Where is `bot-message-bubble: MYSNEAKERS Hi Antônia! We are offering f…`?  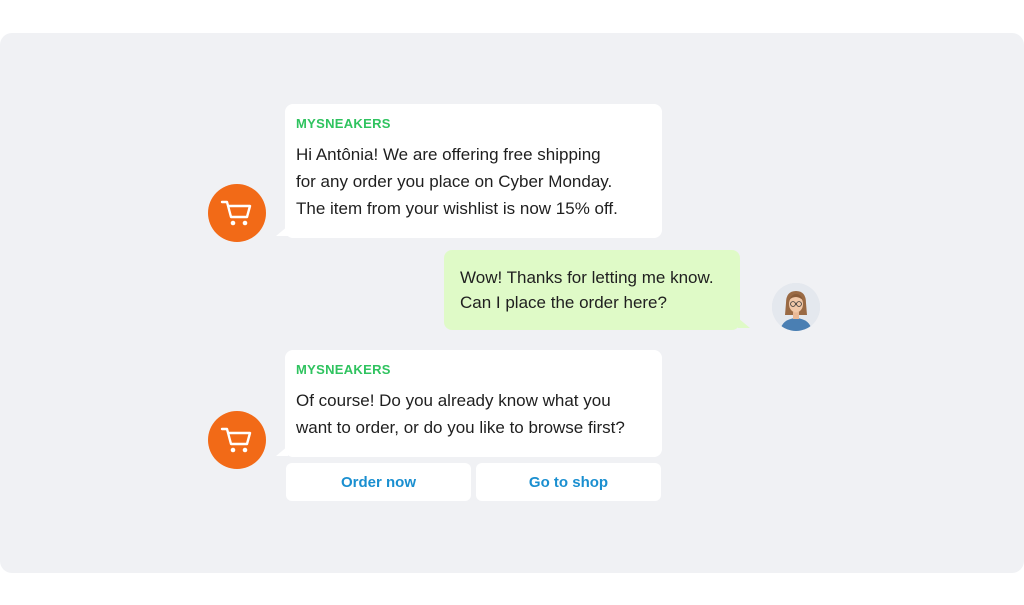 bot-message-bubble: MYSNEAKERS Hi Antônia! We are offering f… is located at coordinates (473, 171).